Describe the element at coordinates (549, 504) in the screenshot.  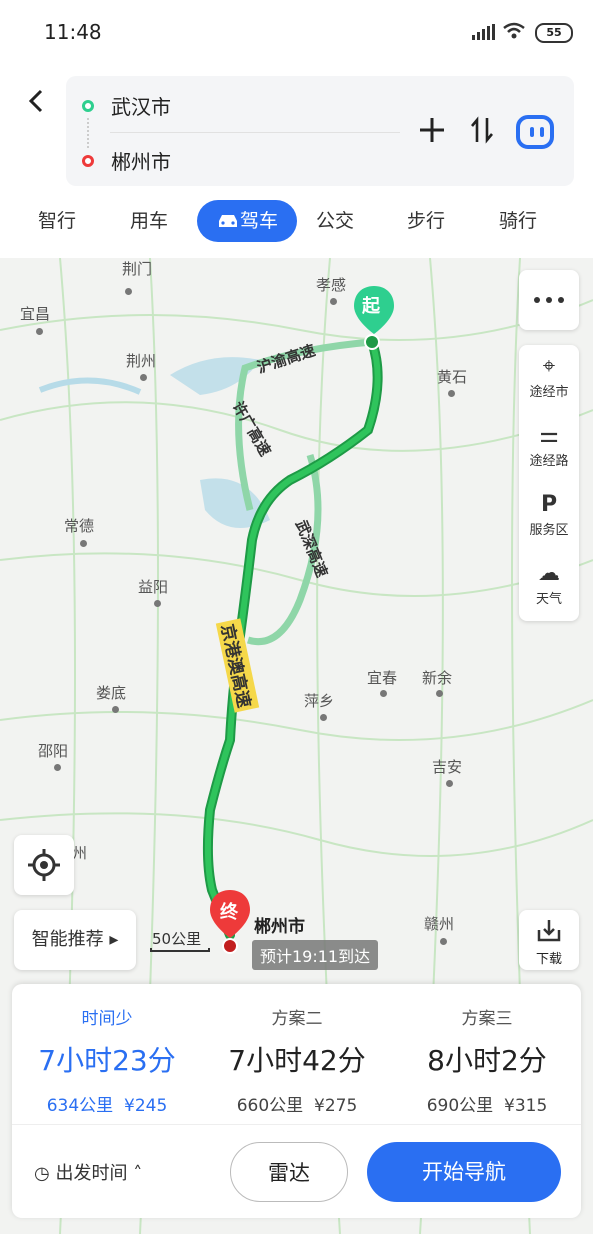
I see `service-area-icon: P` at that location.